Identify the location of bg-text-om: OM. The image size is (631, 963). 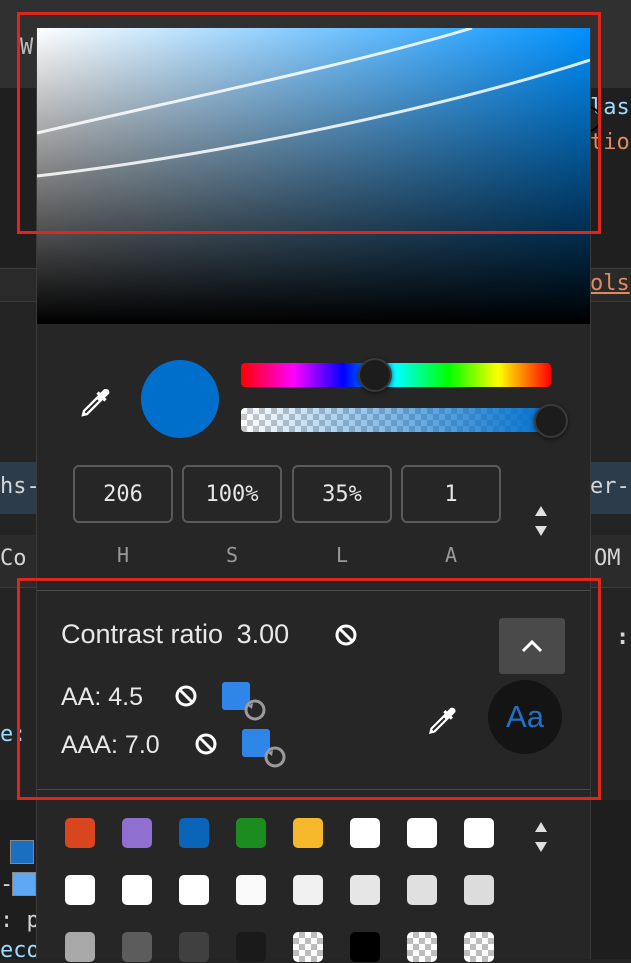
(607, 558).